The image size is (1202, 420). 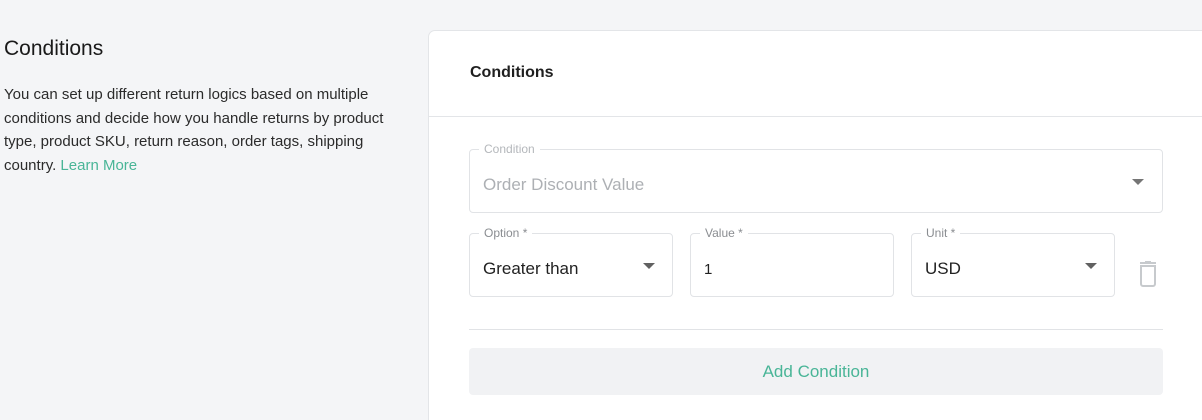 I want to click on option-value: Greater than, so click(x=531, y=268).